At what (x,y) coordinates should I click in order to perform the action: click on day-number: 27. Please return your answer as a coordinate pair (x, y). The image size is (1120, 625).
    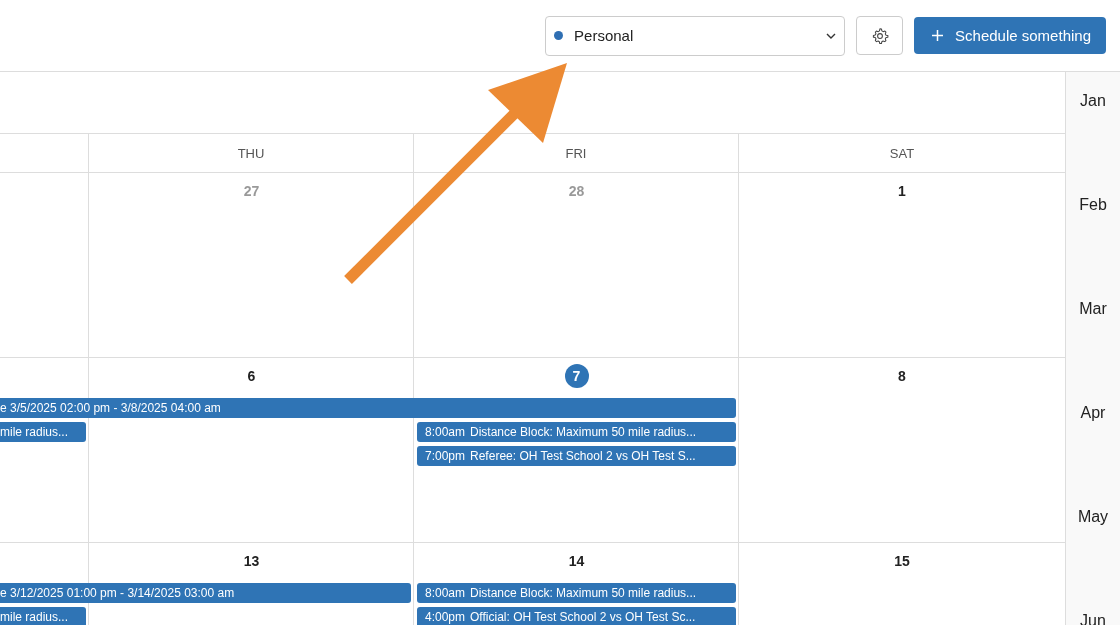
    Looking at the image, I should click on (251, 191).